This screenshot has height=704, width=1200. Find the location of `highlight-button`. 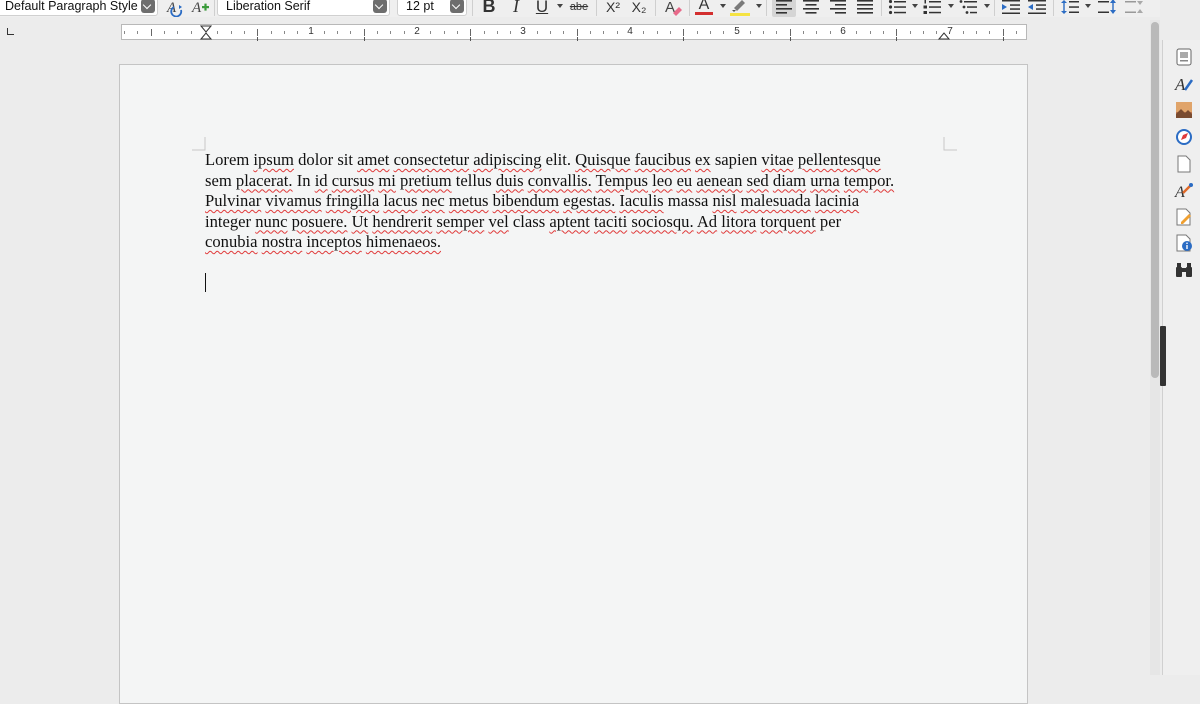

highlight-button is located at coordinates (740, 8).